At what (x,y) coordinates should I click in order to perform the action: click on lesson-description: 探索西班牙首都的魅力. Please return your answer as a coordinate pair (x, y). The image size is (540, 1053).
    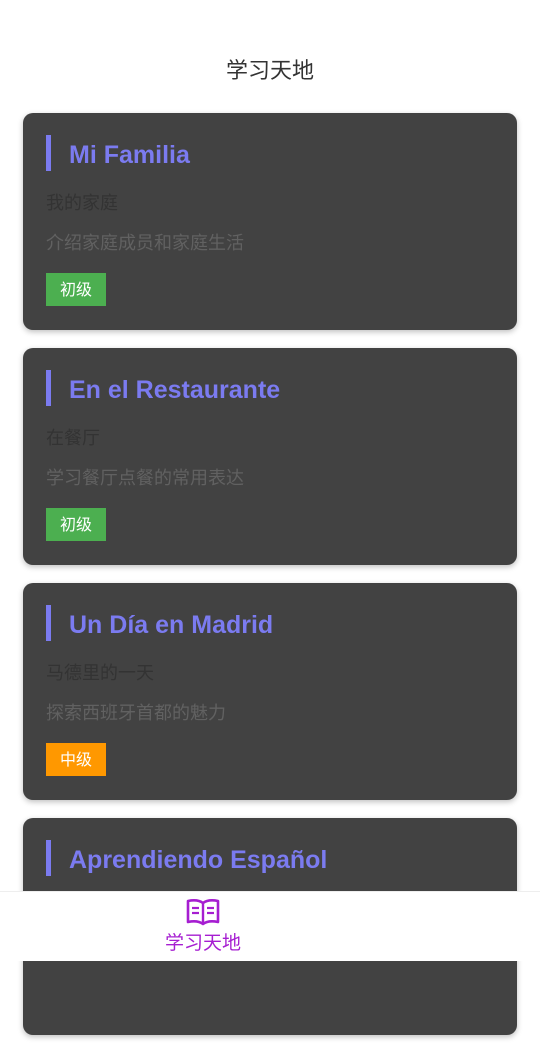
    Looking at the image, I should click on (136, 713).